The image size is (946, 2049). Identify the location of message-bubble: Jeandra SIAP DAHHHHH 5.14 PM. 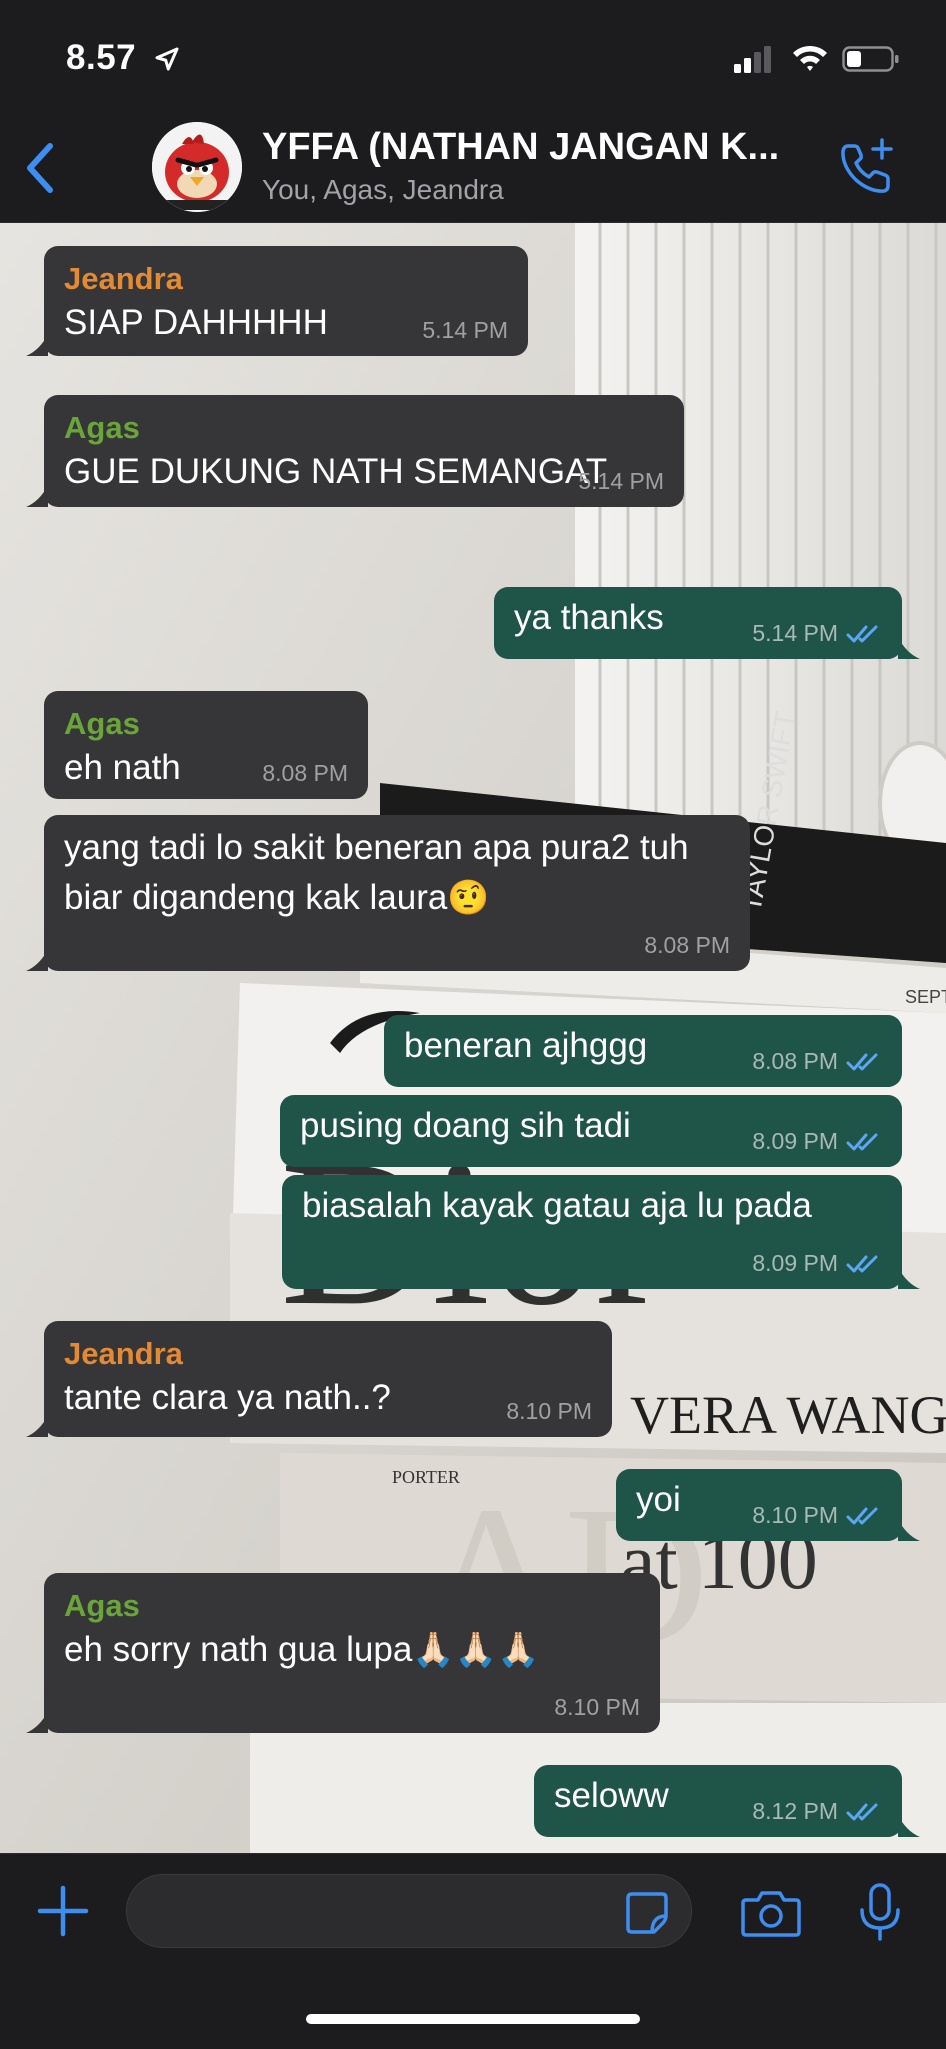
(277, 301).